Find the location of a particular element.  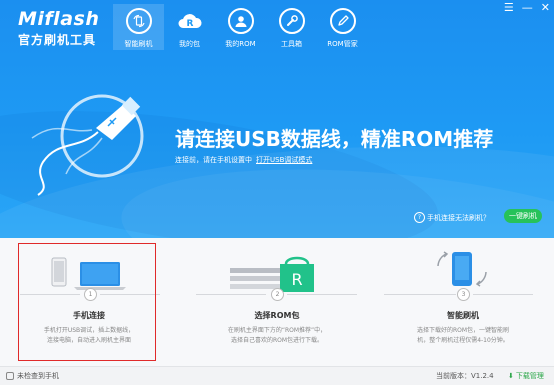

download-manager-label: 下载管理 is located at coordinates (529, 376).